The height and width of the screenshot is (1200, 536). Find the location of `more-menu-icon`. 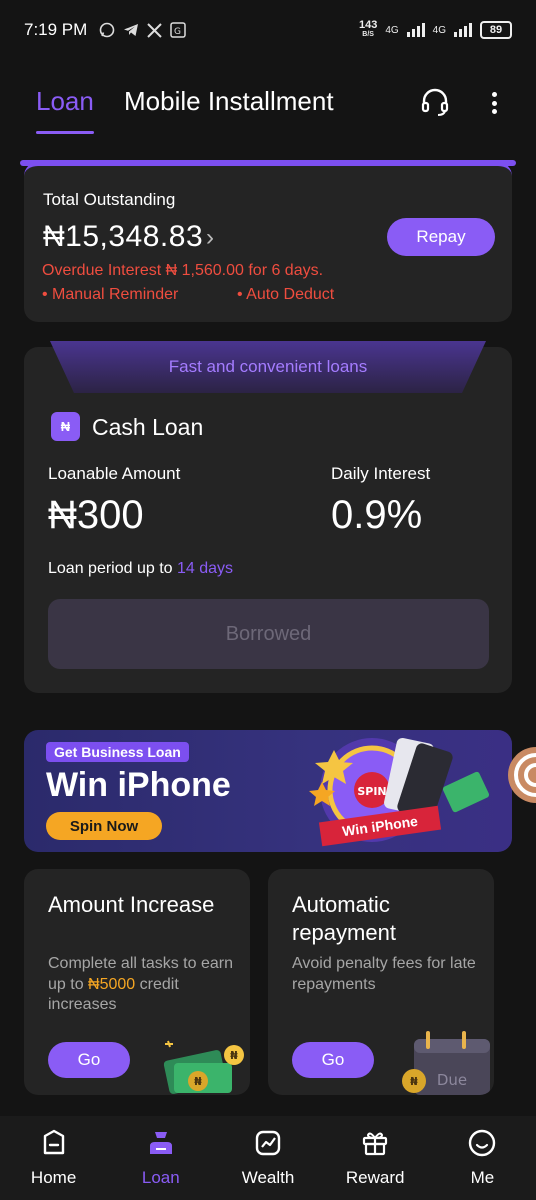

more-menu-icon is located at coordinates (494, 103).